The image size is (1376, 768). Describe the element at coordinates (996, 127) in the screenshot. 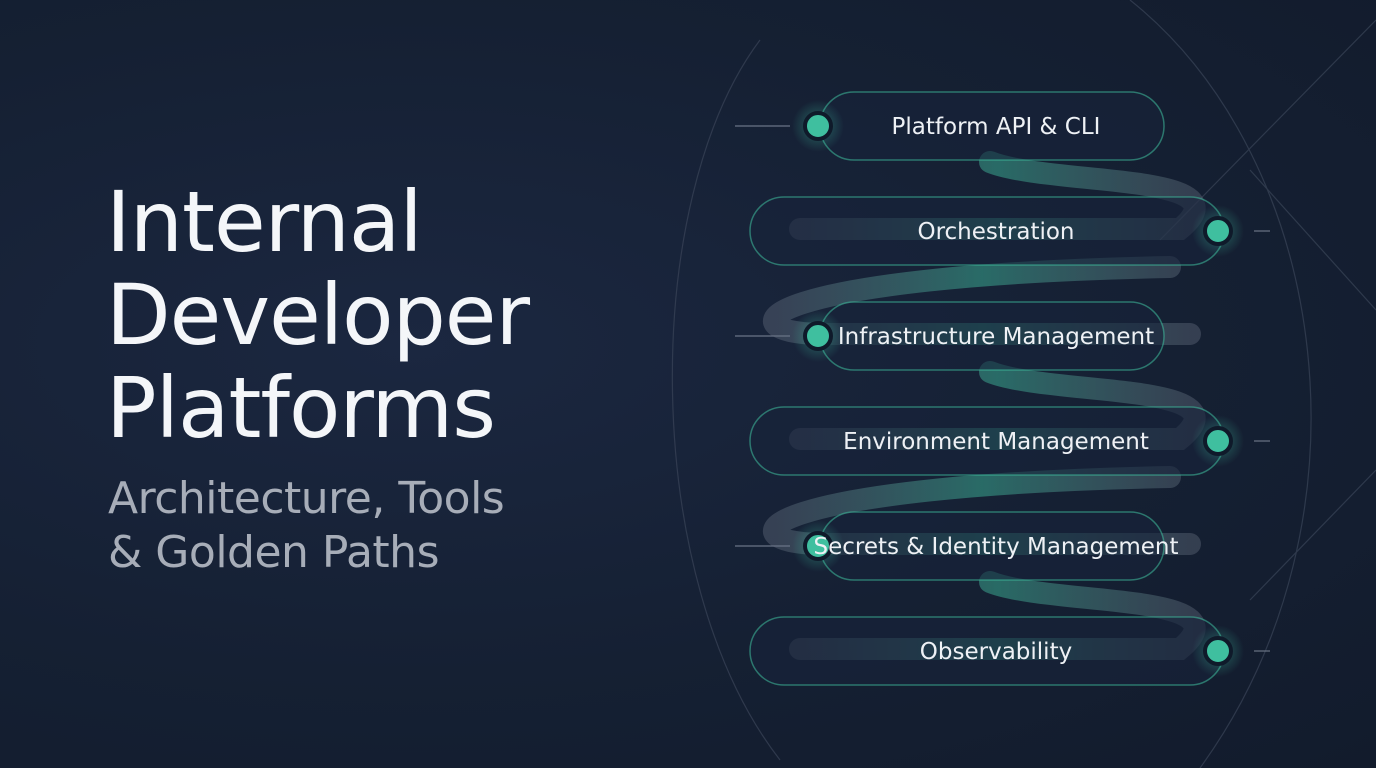

I see `layer-label: Platform API & CLI` at that location.